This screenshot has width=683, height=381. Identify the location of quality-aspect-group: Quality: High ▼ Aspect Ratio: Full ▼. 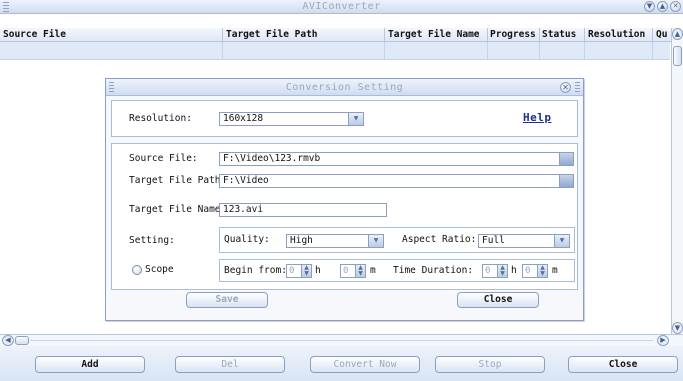
(397, 240).